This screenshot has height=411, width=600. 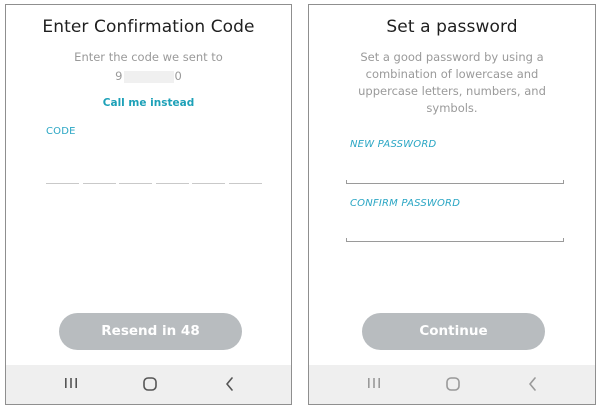 I want to click on password-hint-line-3: uppercase letters, numbers, and, so click(x=452, y=91).